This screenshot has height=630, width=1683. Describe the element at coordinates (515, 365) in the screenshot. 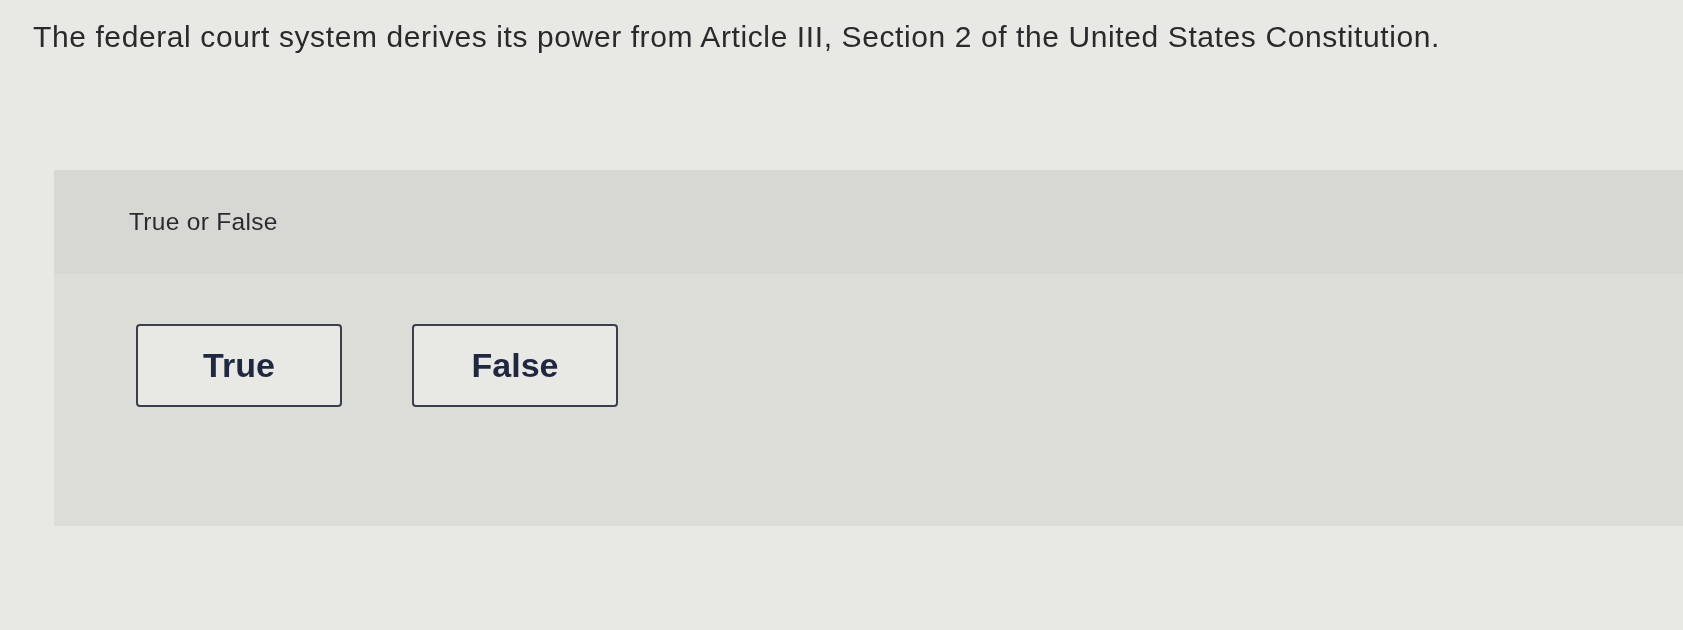

I see `answer-option-button: False` at that location.